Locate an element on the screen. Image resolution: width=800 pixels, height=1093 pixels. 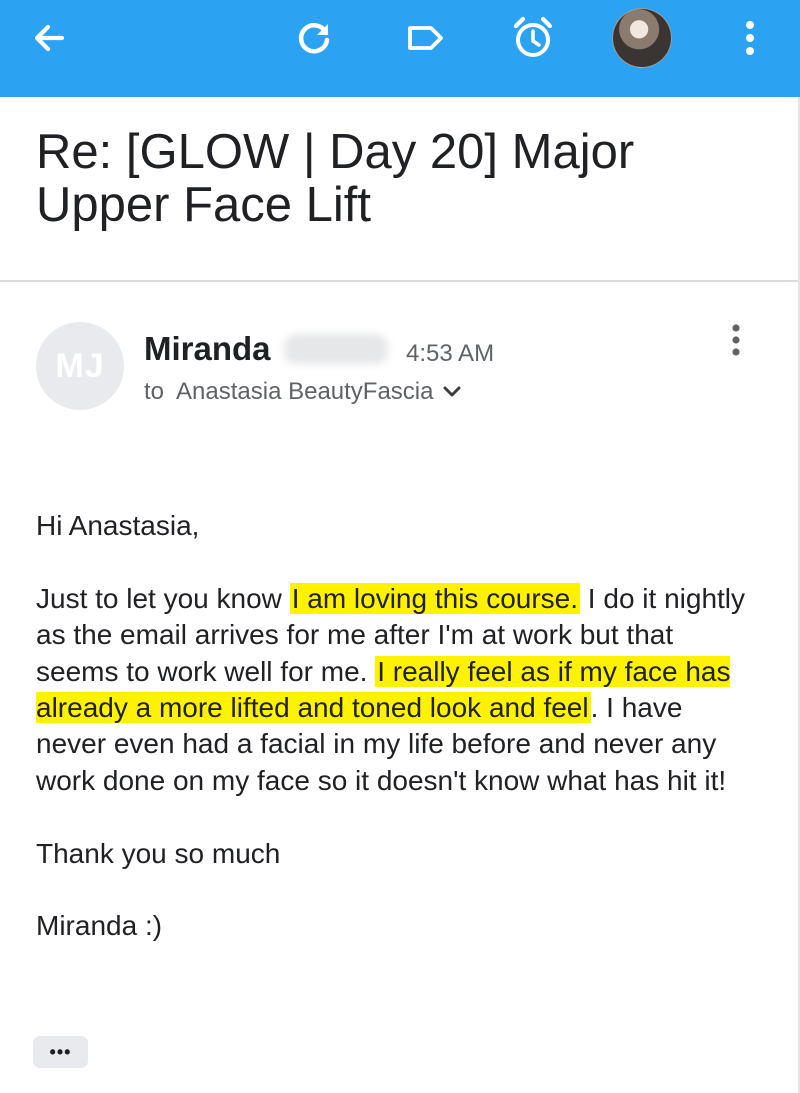
snooze-alarm-icon is located at coordinates (533, 36).